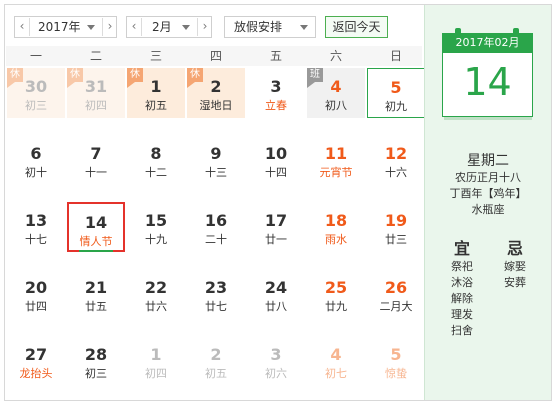 Image resolution: width=557 pixels, height=407 pixels. I want to click on day-cell: 20 廿四, so click(36, 294).